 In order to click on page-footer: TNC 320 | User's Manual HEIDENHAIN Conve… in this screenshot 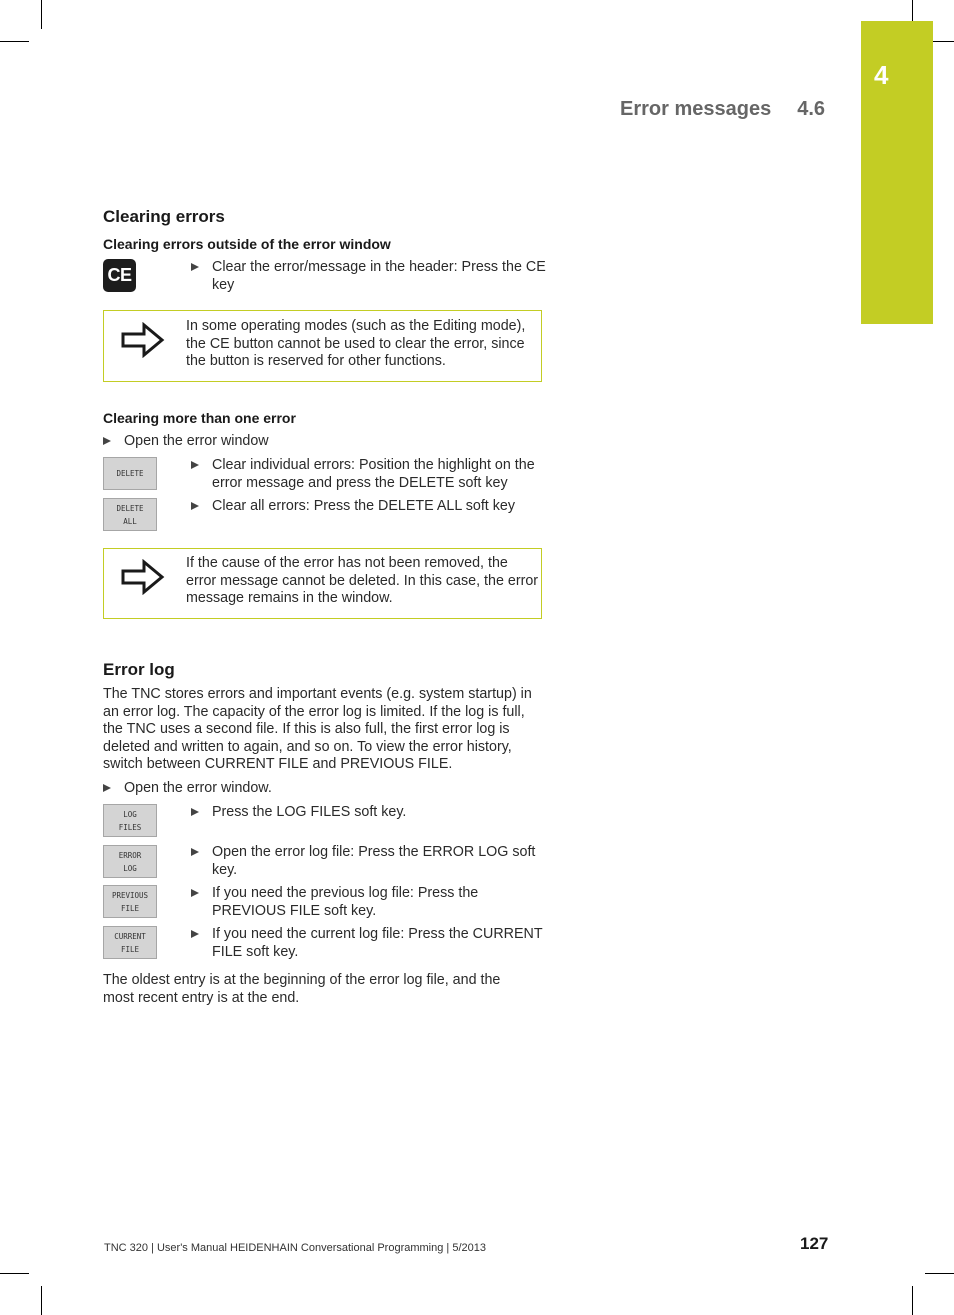, I will do `click(295, 1248)`.